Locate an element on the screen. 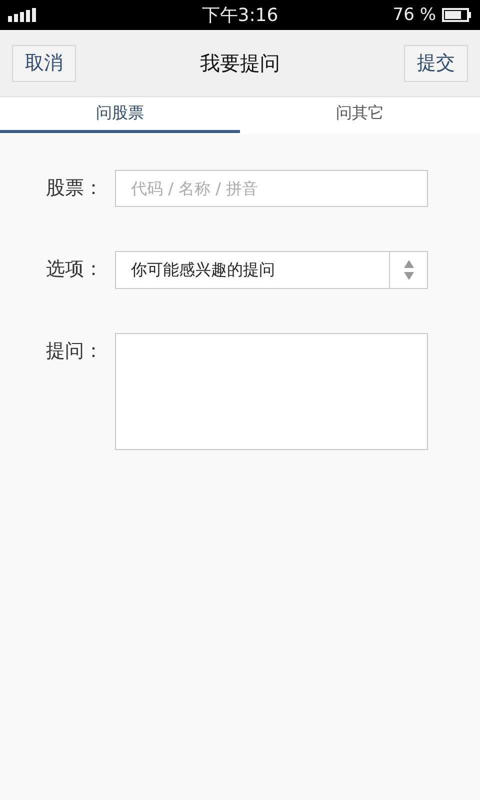 The height and width of the screenshot is (800, 480). field-label: 选项： is located at coordinates (75, 269).